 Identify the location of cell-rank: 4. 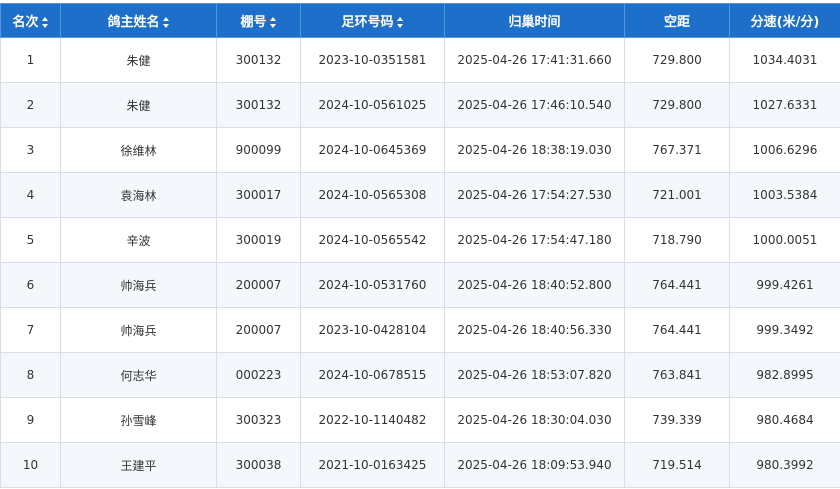
(30, 195).